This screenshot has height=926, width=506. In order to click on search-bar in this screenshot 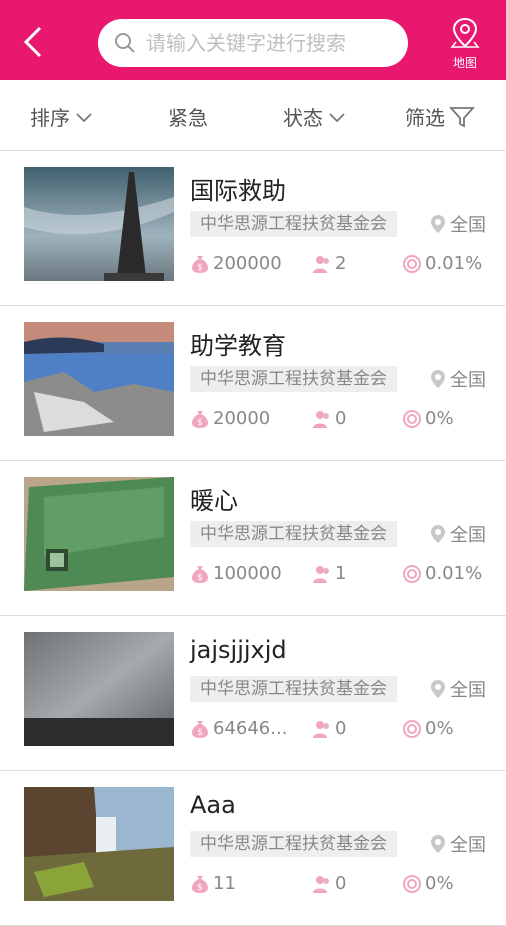, I will do `click(253, 43)`.